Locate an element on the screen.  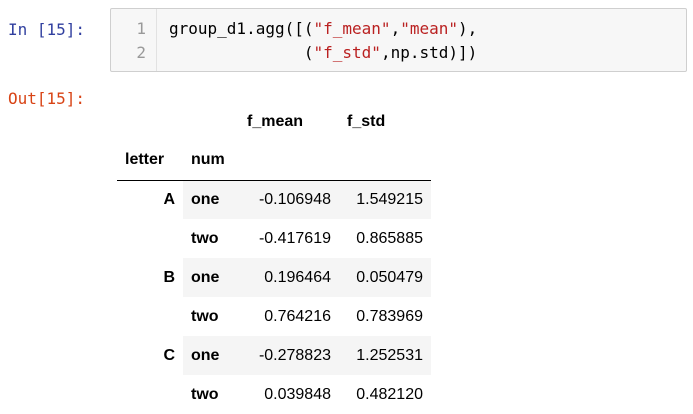
cell-f-std: 0.482120 is located at coordinates (389, 394).